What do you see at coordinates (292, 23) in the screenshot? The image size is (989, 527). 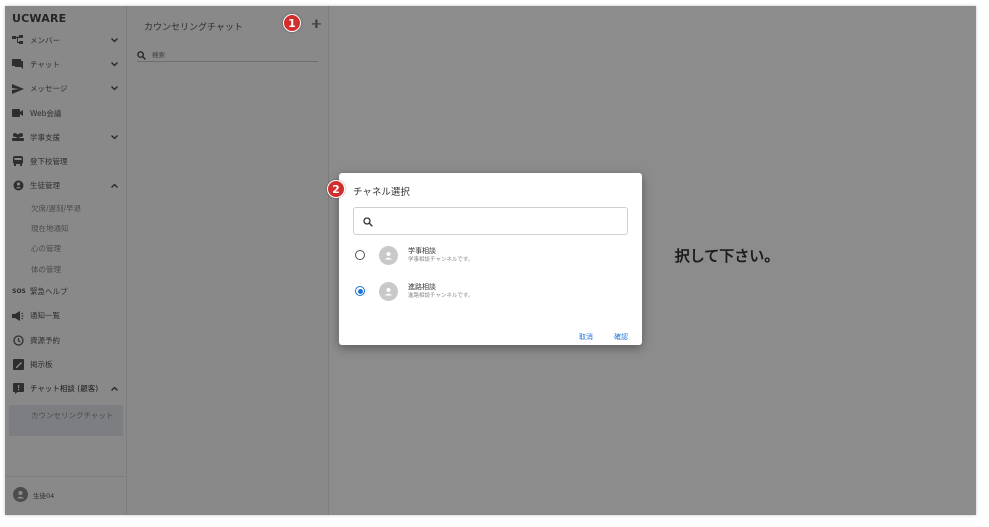 I see `step-marker-1: 1` at bounding box center [292, 23].